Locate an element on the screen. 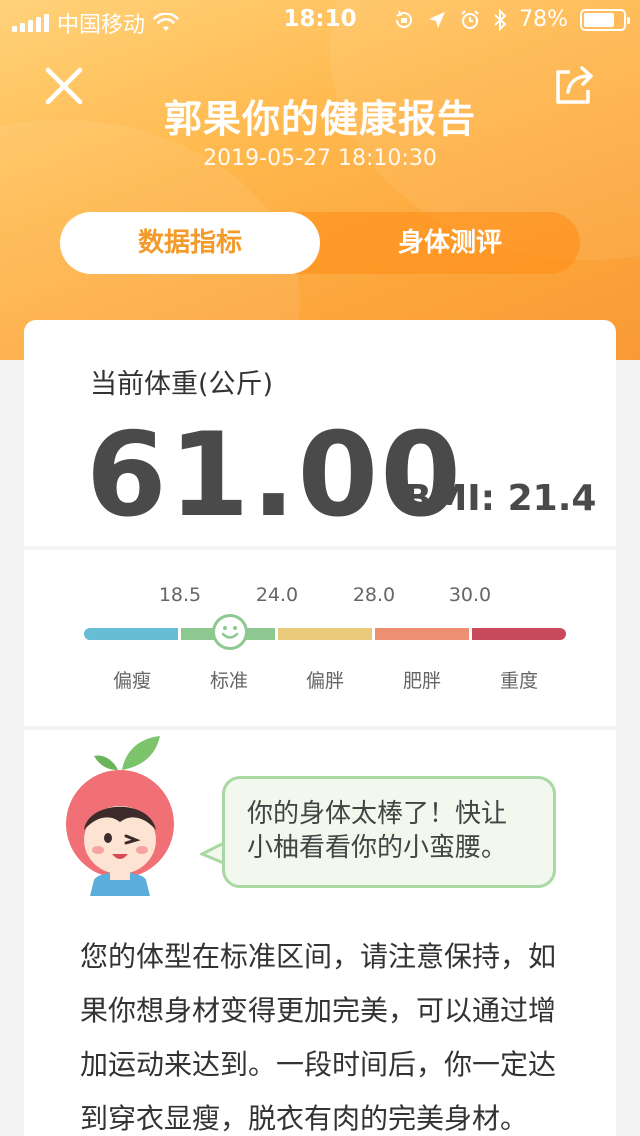  bmi-readout: BMI: 21.4 is located at coordinates (500, 498).